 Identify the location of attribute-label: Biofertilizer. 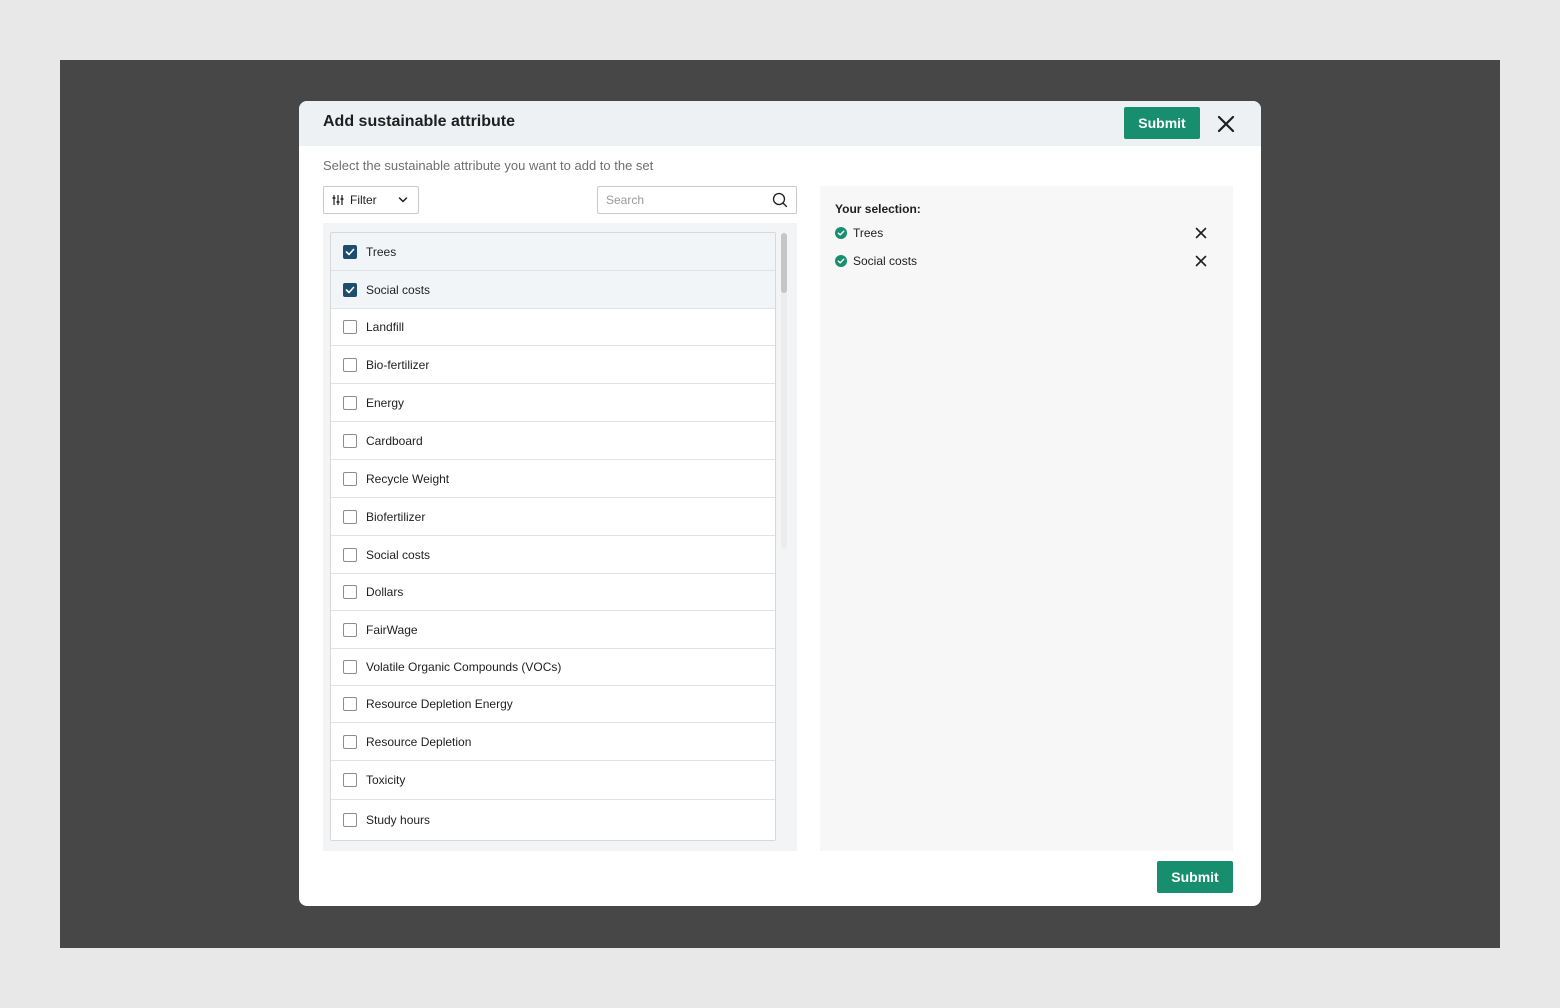
(396, 516).